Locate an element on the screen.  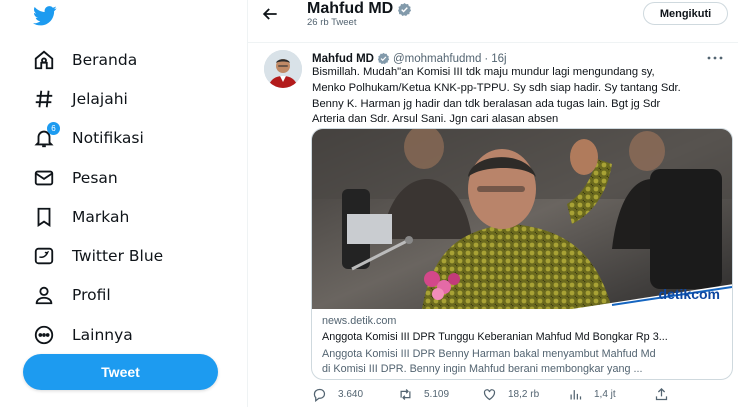
detikcom-watermark-text: detikcom is located at coordinates (689, 294).